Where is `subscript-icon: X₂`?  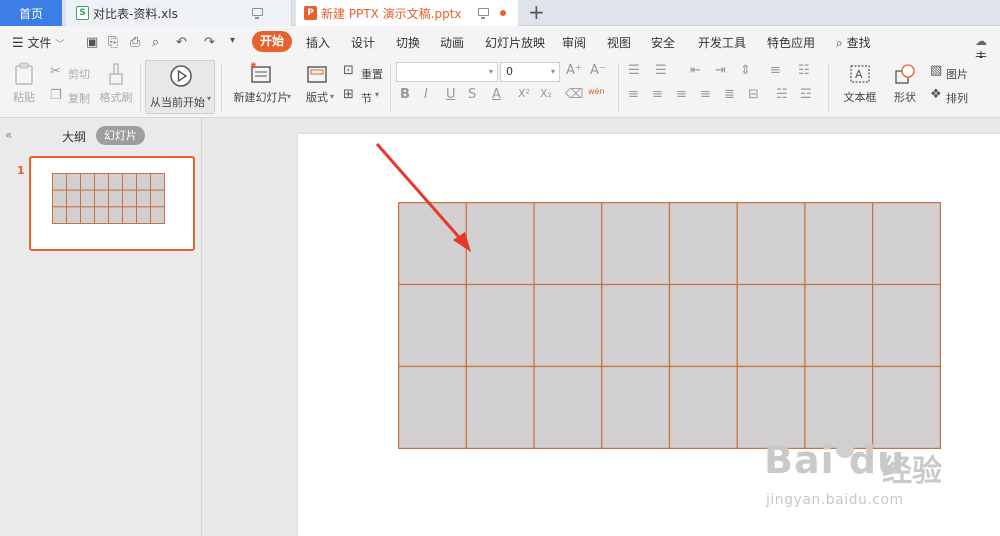 subscript-icon: X₂ is located at coordinates (546, 93).